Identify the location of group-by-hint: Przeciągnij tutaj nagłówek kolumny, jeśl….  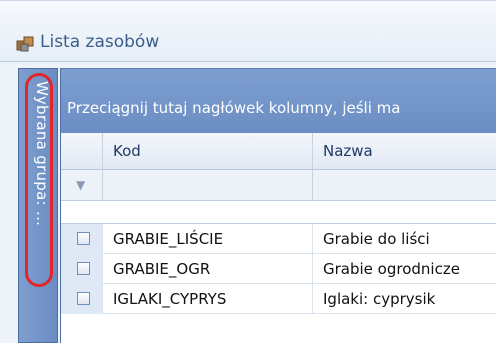
(234, 108).